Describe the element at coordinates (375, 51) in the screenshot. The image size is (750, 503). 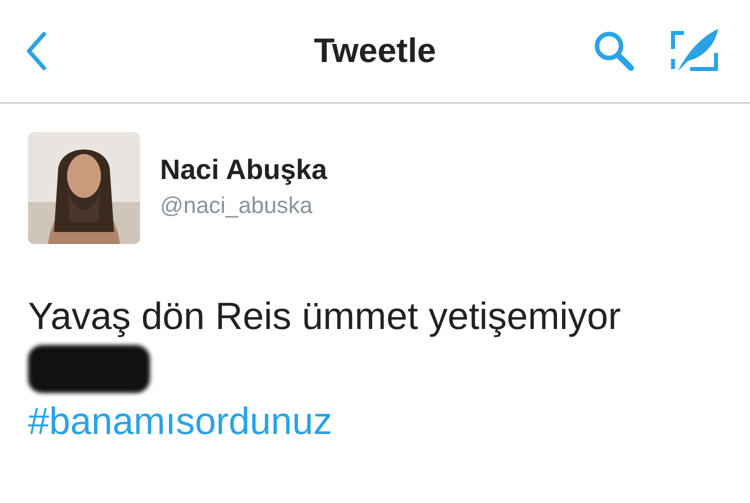
I see `nav-title: Tweetle` at that location.